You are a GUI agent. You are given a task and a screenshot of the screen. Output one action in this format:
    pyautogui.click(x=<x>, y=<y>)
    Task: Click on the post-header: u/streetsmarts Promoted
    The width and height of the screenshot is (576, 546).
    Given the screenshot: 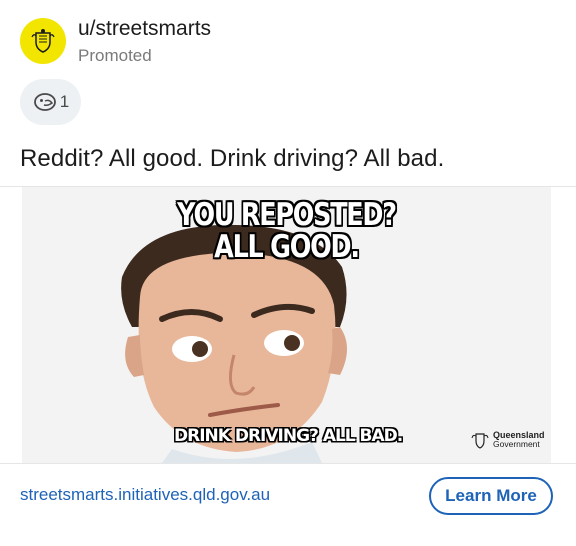 What is the action you would take?
    pyautogui.click(x=290, y=42)
    